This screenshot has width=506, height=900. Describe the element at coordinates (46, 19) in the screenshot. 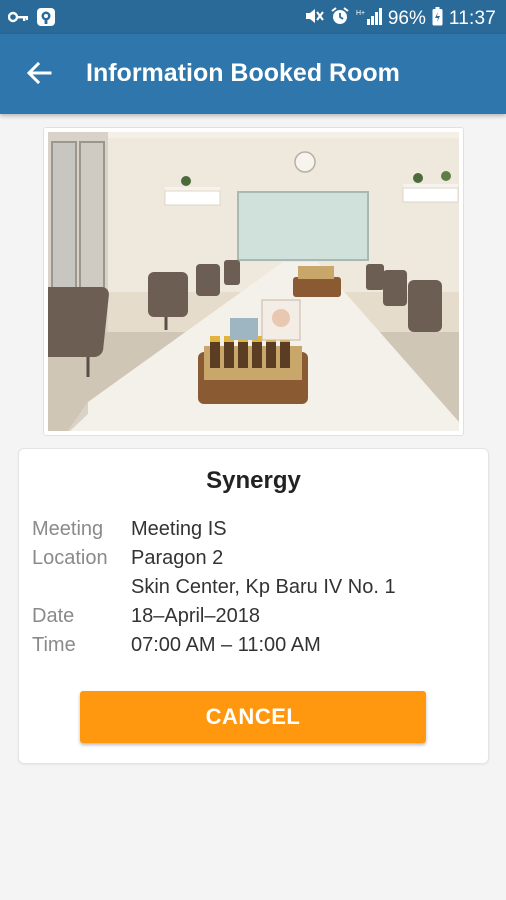

I see `vpn-icon` at that location.